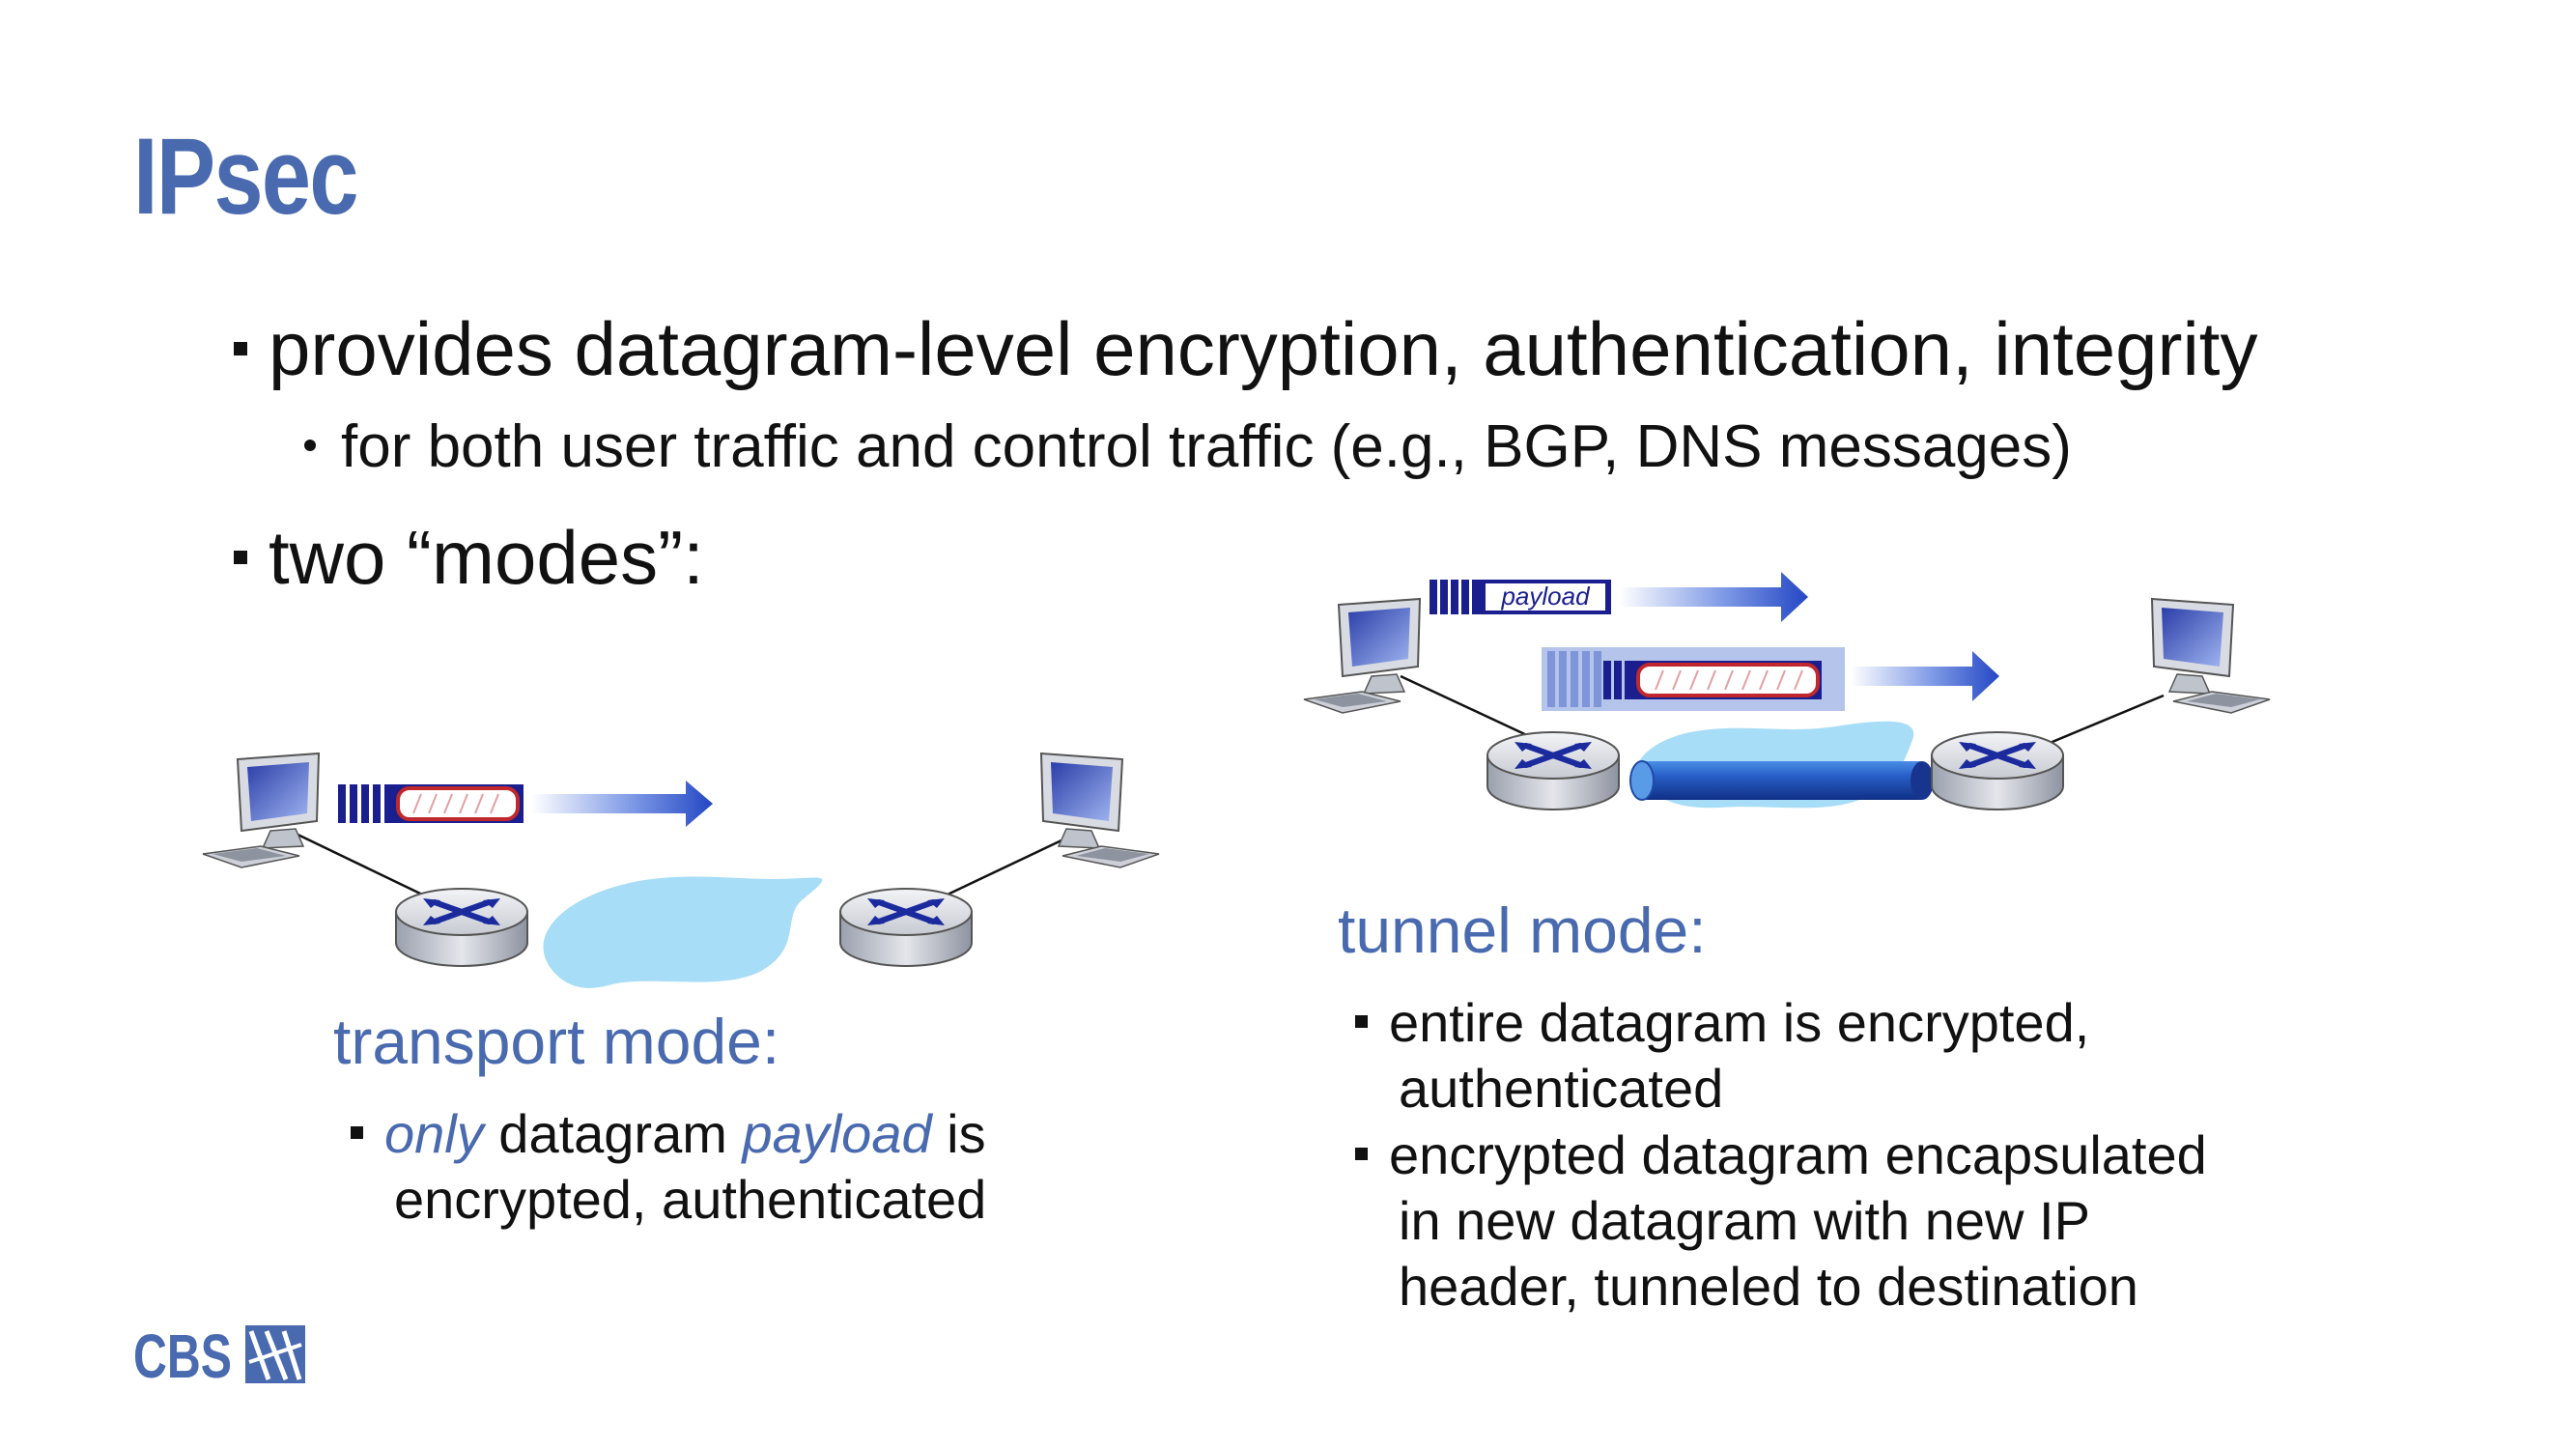 The image size is (2576, 1449). I want to click on tunnel-b2-line3: header, tunneled to destination, so click(1768, 1286).